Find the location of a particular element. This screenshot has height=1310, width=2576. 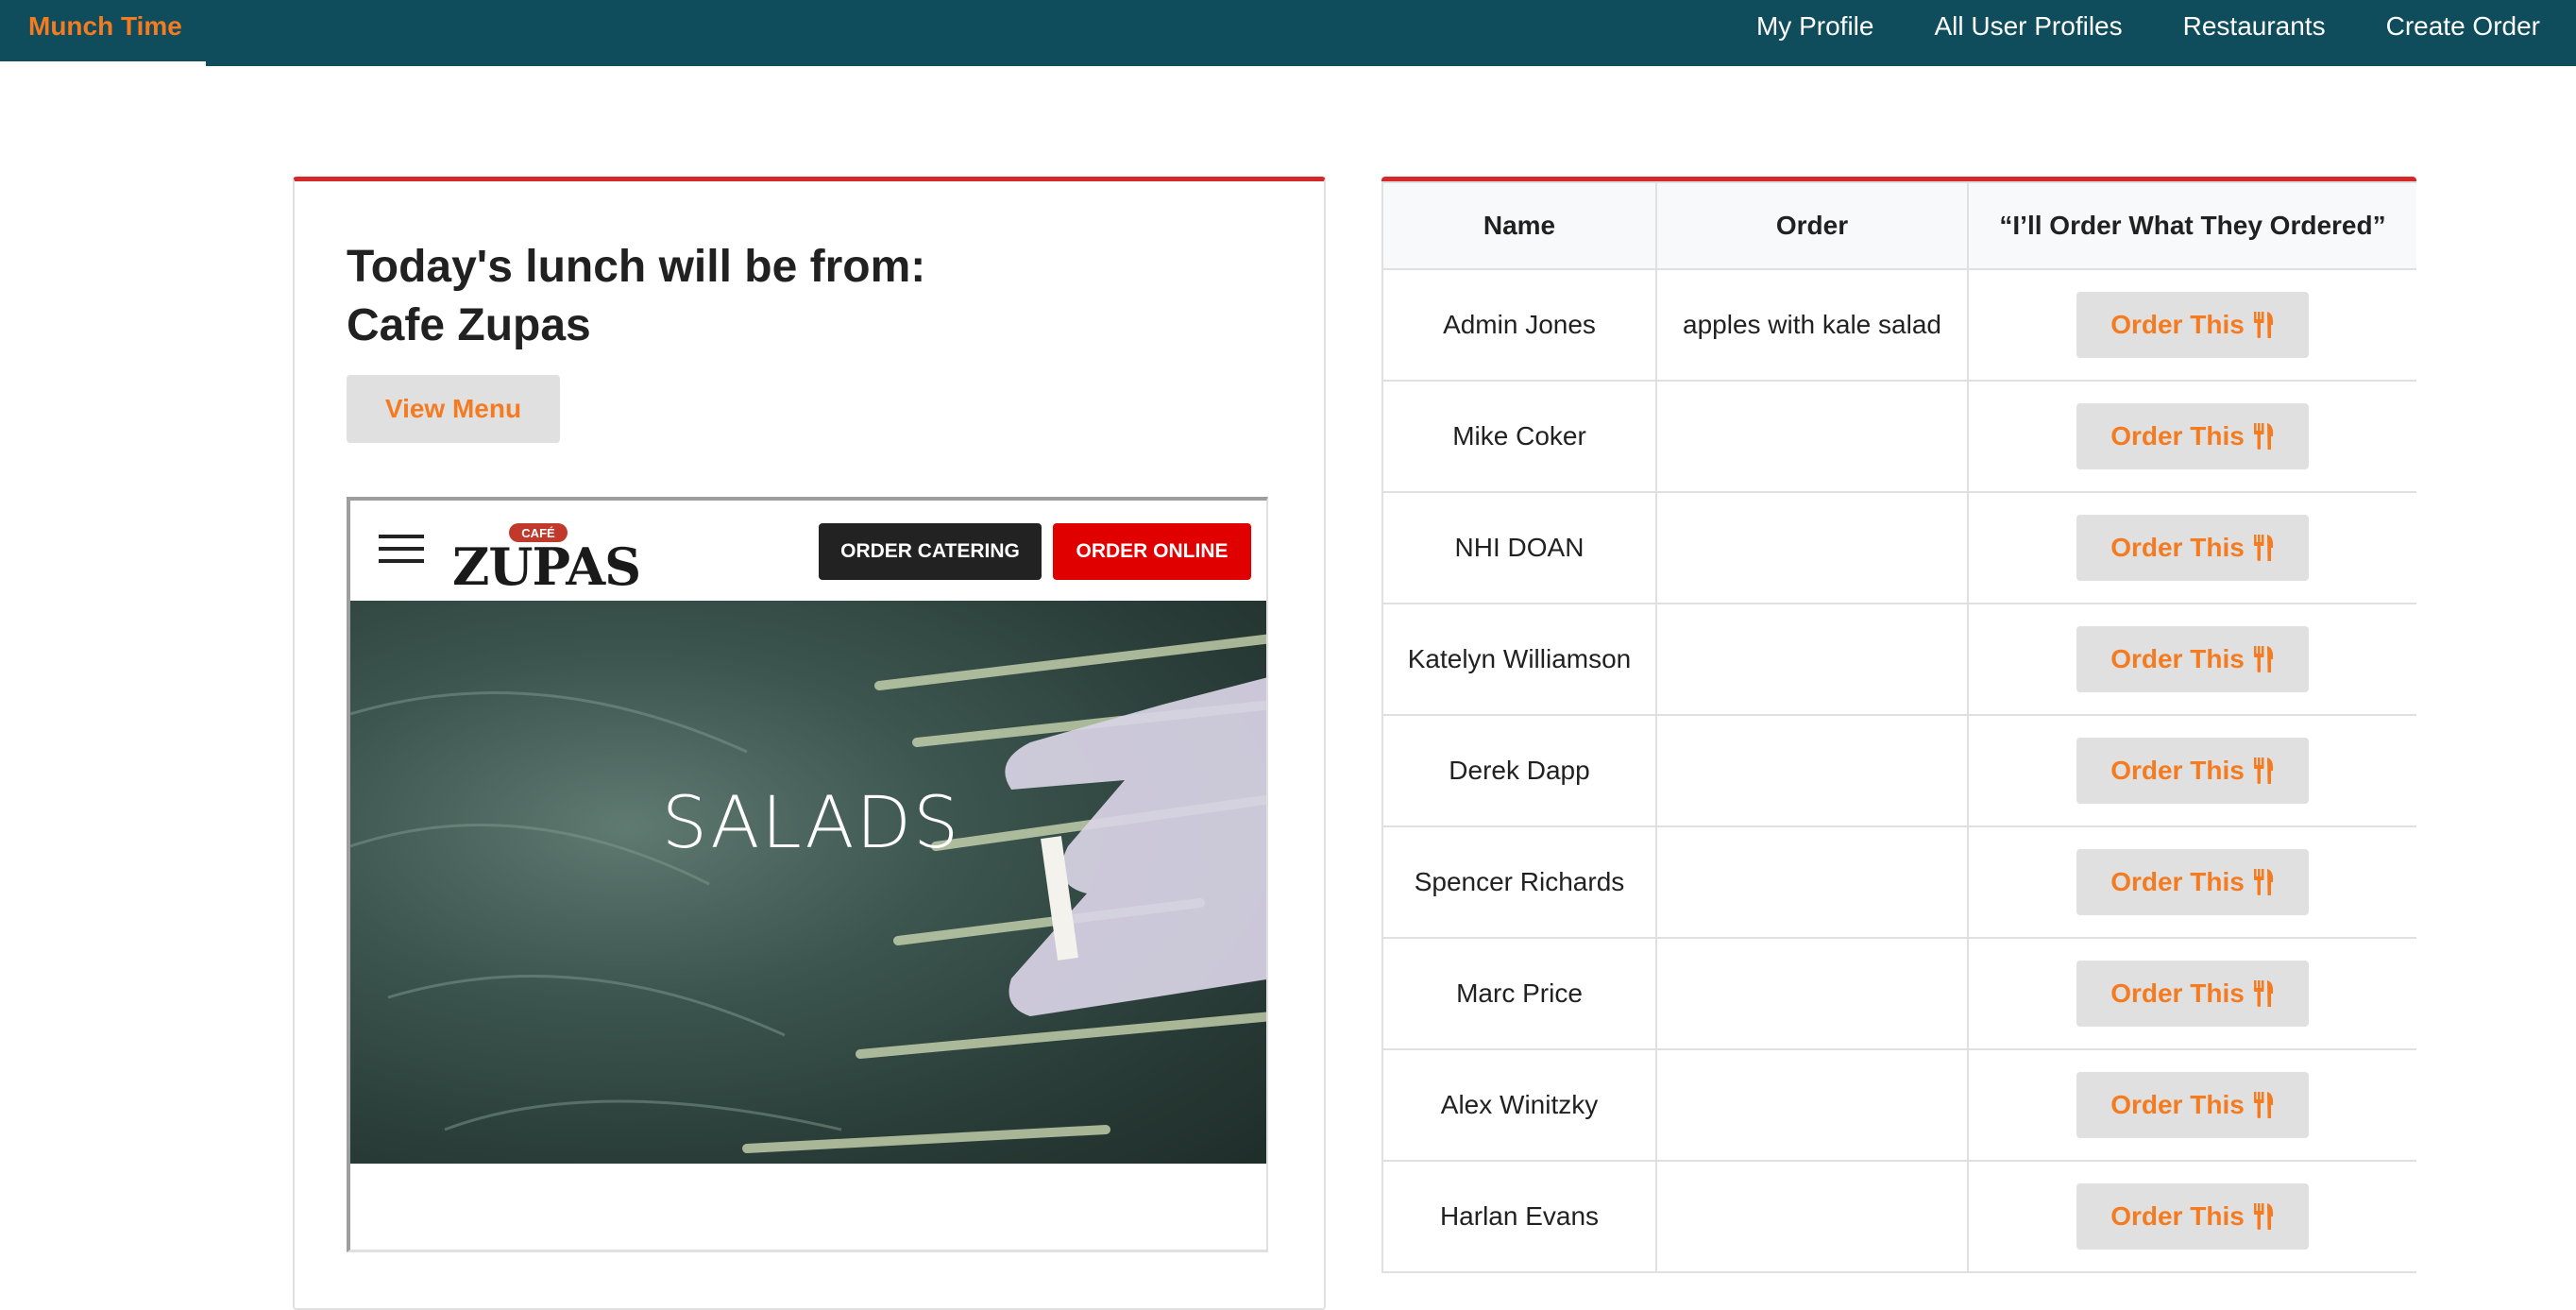

nav-link-restaurants: Restaurants is located at coordinates (2254, 26).